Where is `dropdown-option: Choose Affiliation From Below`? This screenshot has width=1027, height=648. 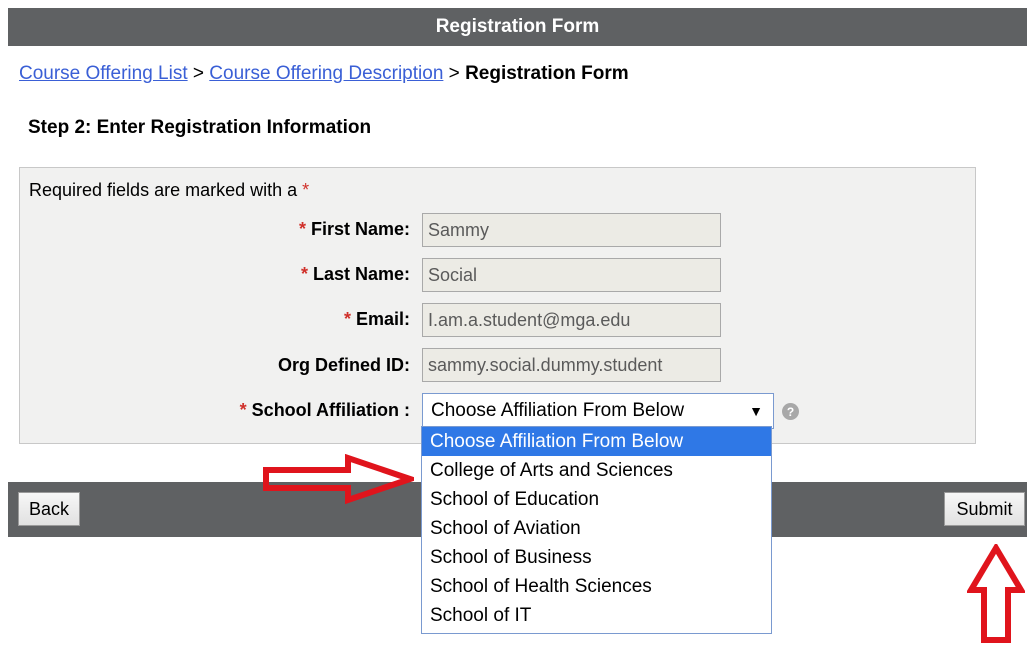
dropdown-option: Choose Affiliation From Below is located at coordinates (596, 441).